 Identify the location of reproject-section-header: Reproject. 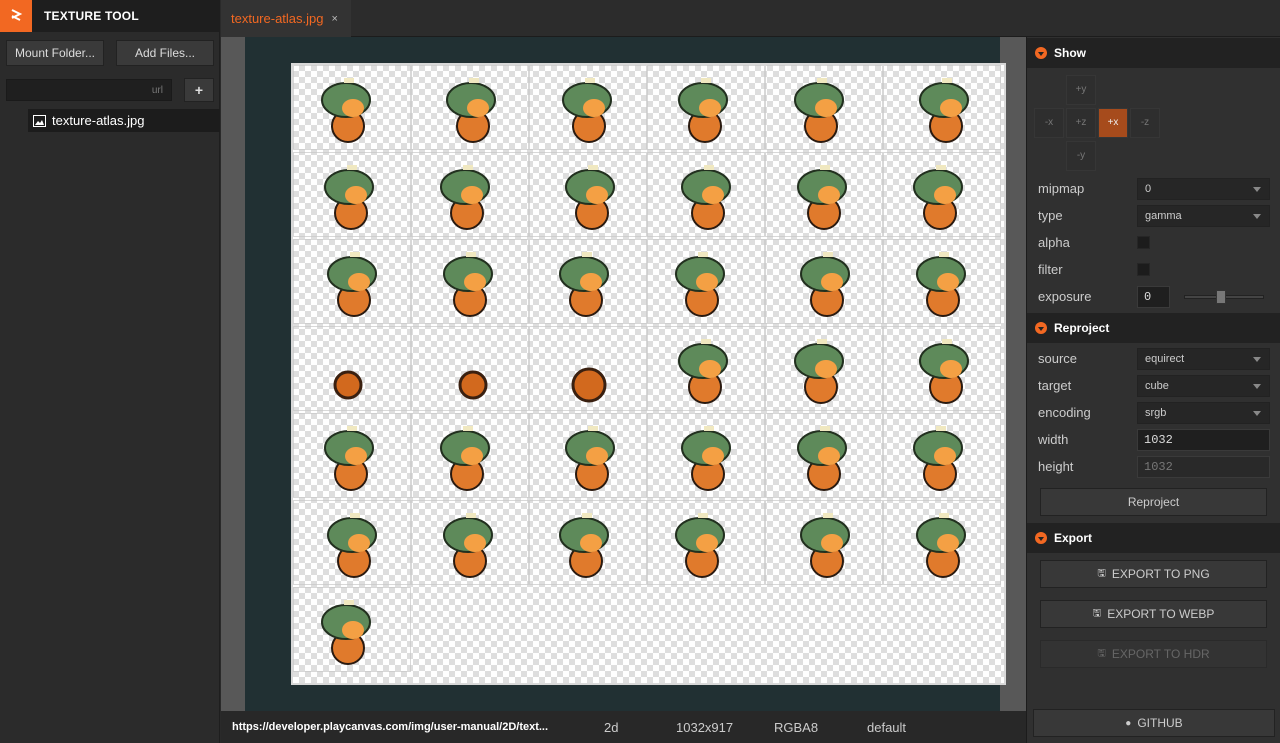
(1153, 328).